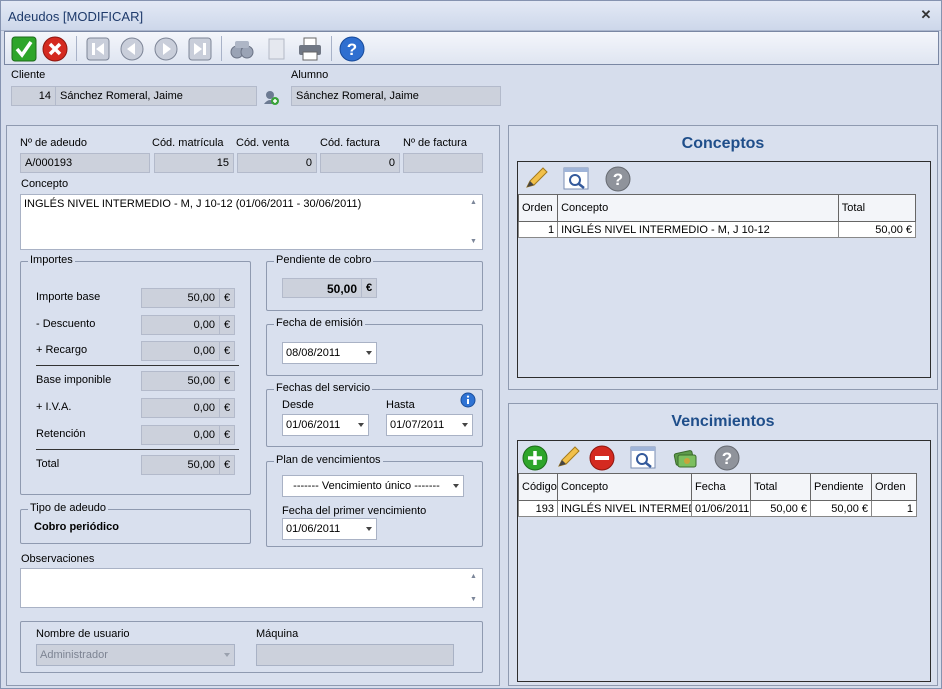 The image size is (942, 689). What do you see at coordinates (328, 460) in the screenshot?
I see `plan-title: Plan de vencimientos` at bounding box center [328, 460].